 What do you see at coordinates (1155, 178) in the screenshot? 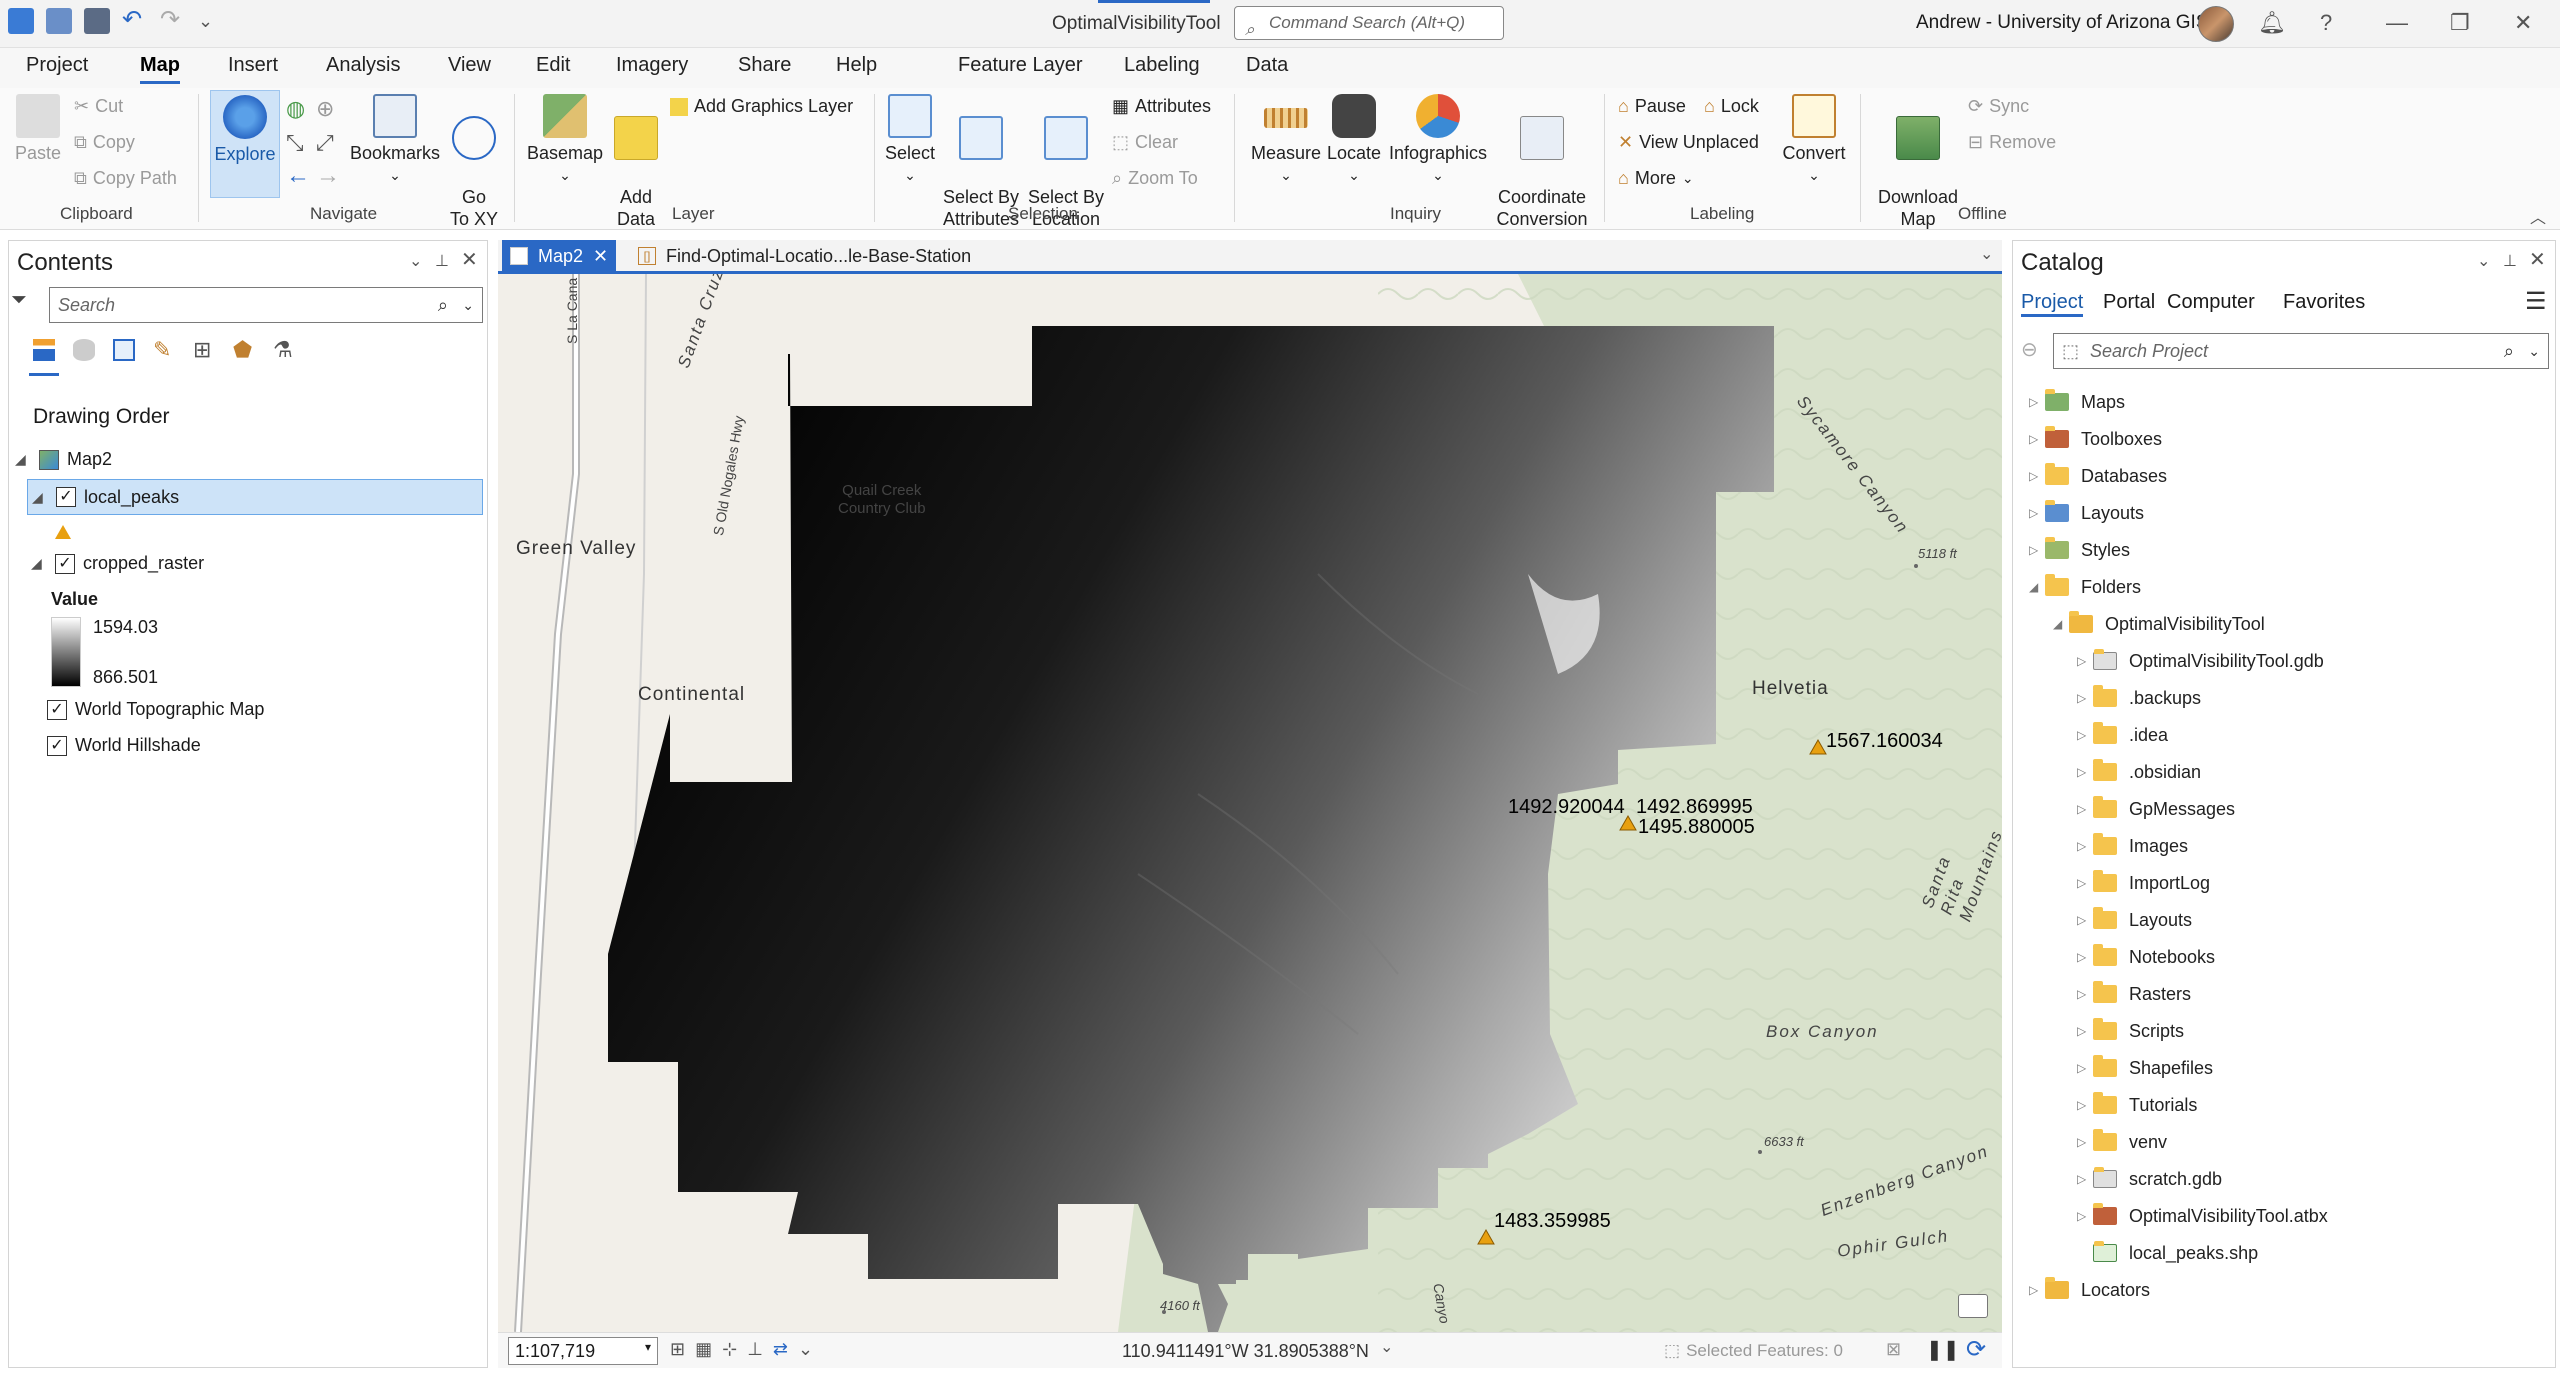
I see `zoom-to-selection-button: ⌕ Zoom To` at bounding box center [1155, 178].